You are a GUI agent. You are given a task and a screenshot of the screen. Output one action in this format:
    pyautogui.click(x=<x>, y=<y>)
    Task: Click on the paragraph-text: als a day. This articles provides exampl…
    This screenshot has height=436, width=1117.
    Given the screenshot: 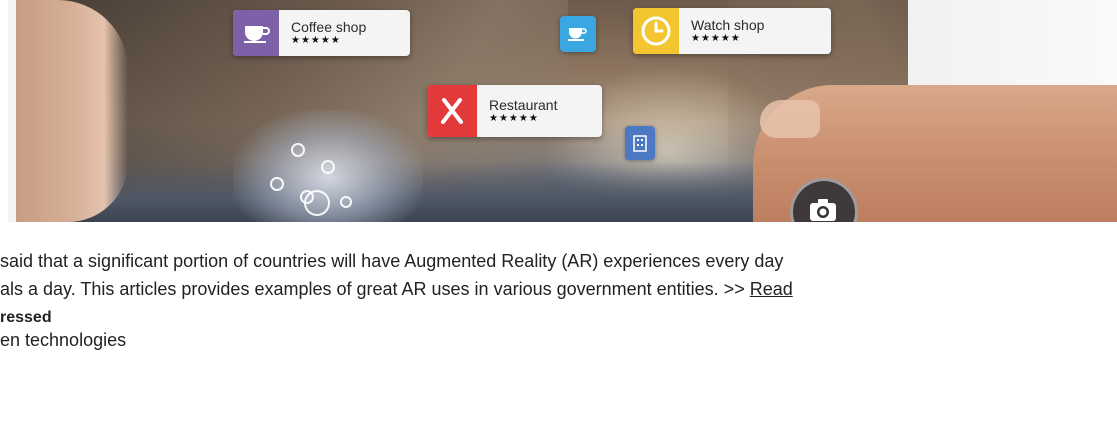 What is the action you would take?
    pyautogui.click(x=375, y=289)
    